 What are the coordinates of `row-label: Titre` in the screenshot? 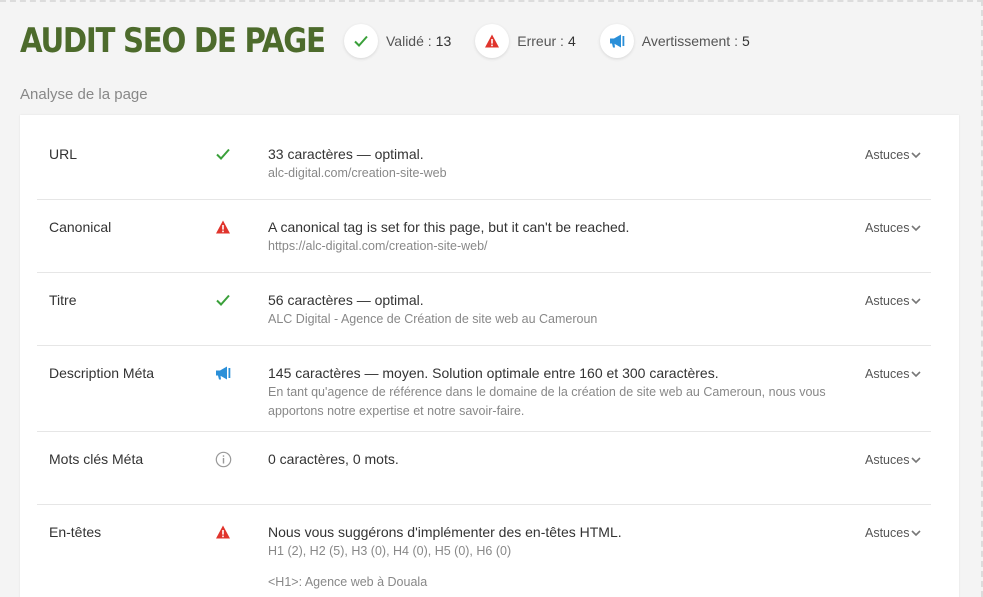 It's located at (63, 300).